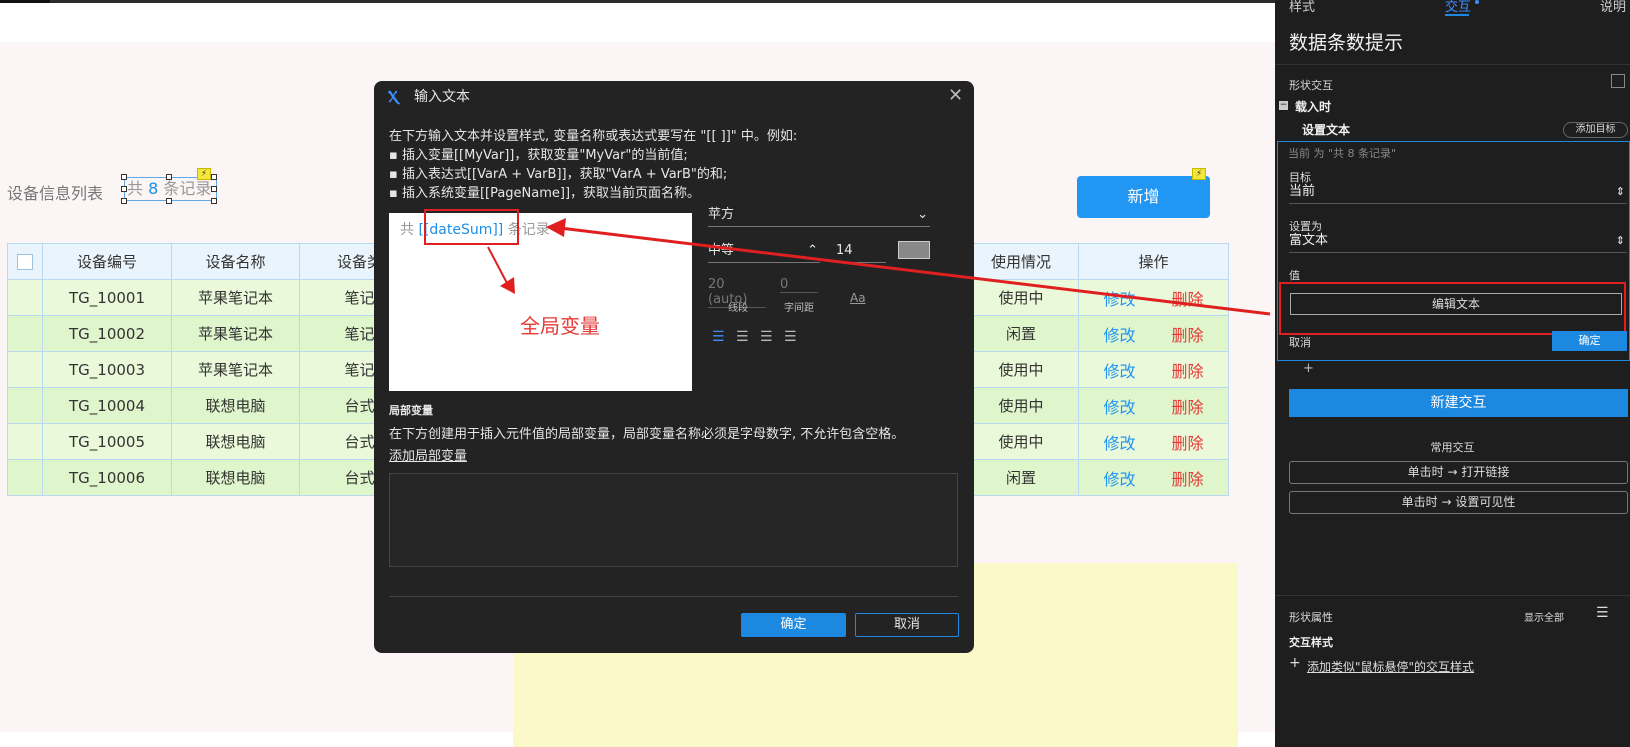 Image resolution: width=1630 pixels, height=747 pixels. Describe the element at coordinates (1452, 447) in the screenshot. I see `common-interactions-title: 常用交互` at that location.